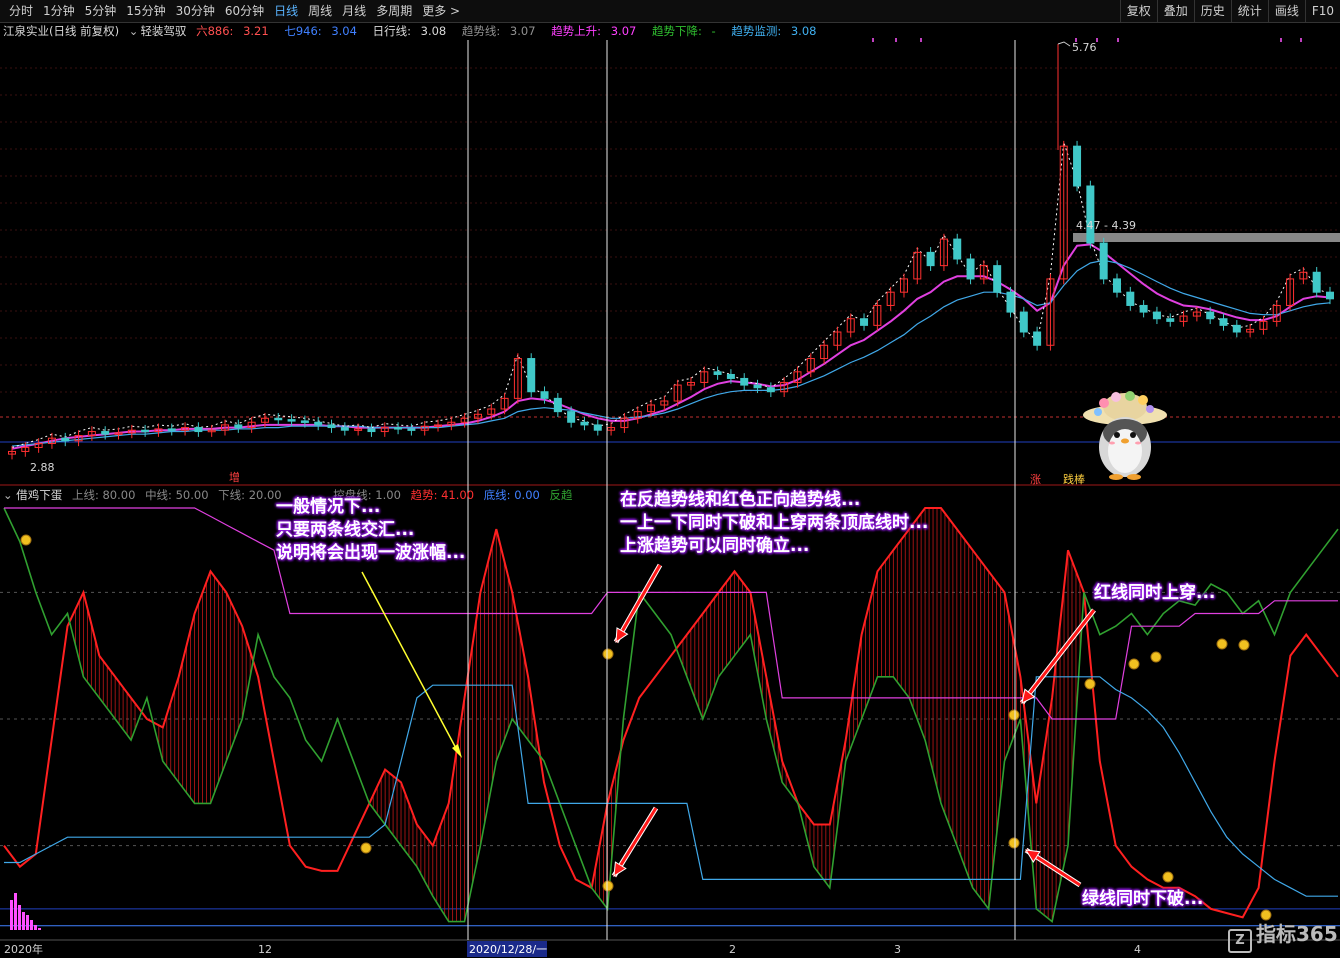  Describe the element at coordinates (234, 477) in the screenshot. I see `zeng-marker: 增` at that location.